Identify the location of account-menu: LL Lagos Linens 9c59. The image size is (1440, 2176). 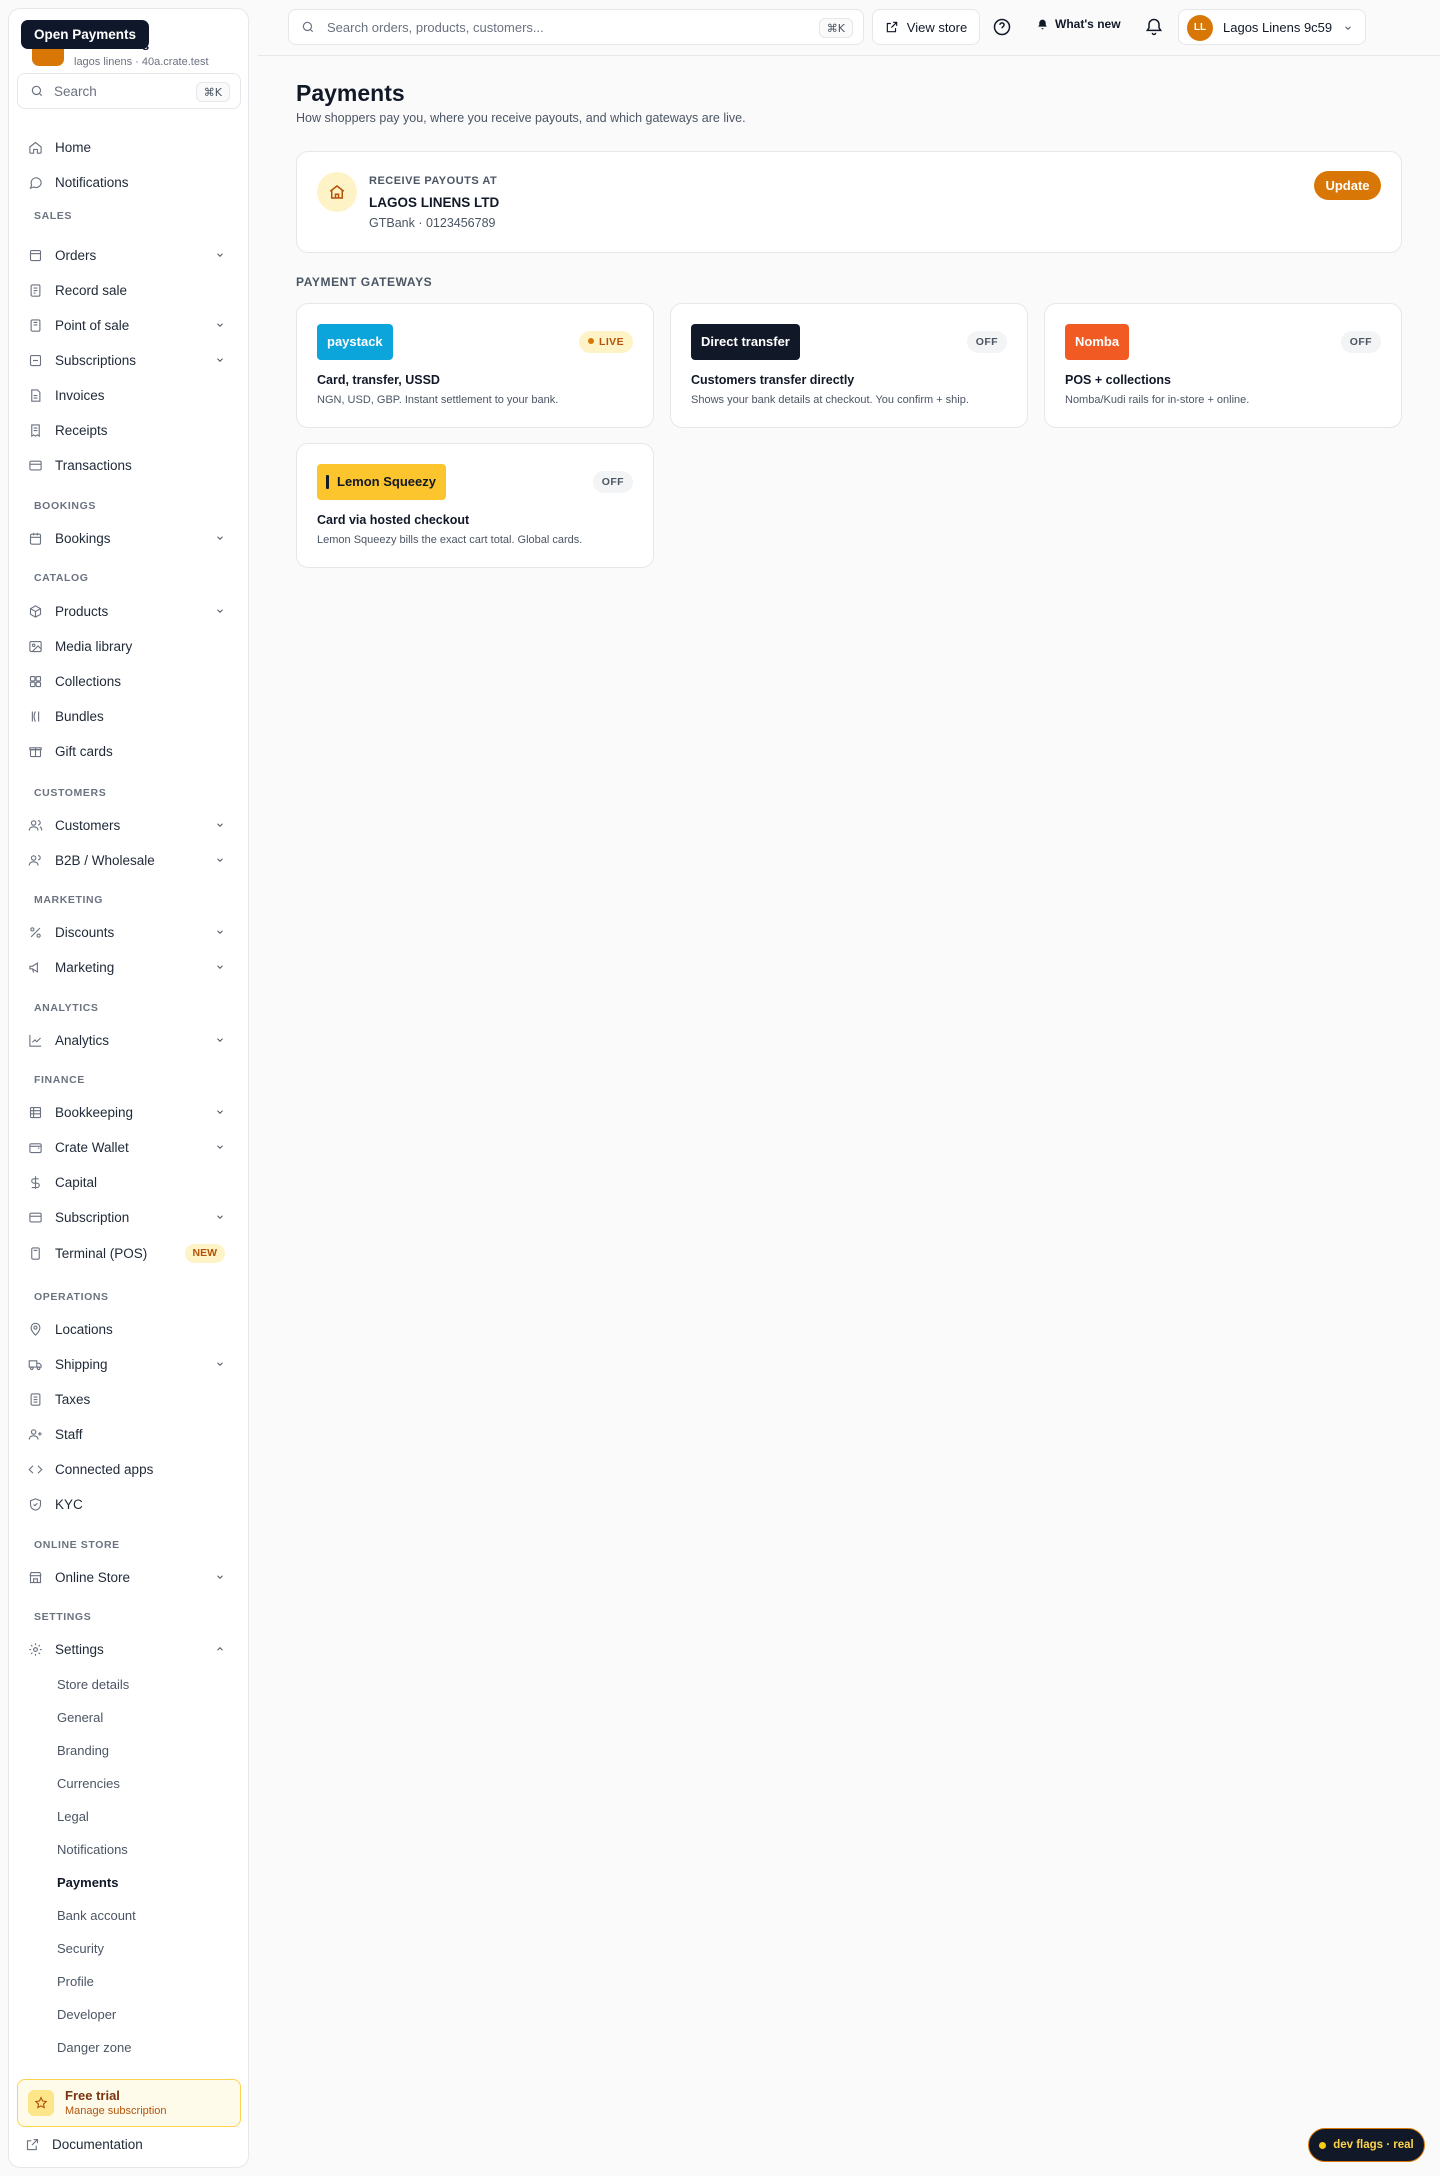
(1272, 27).